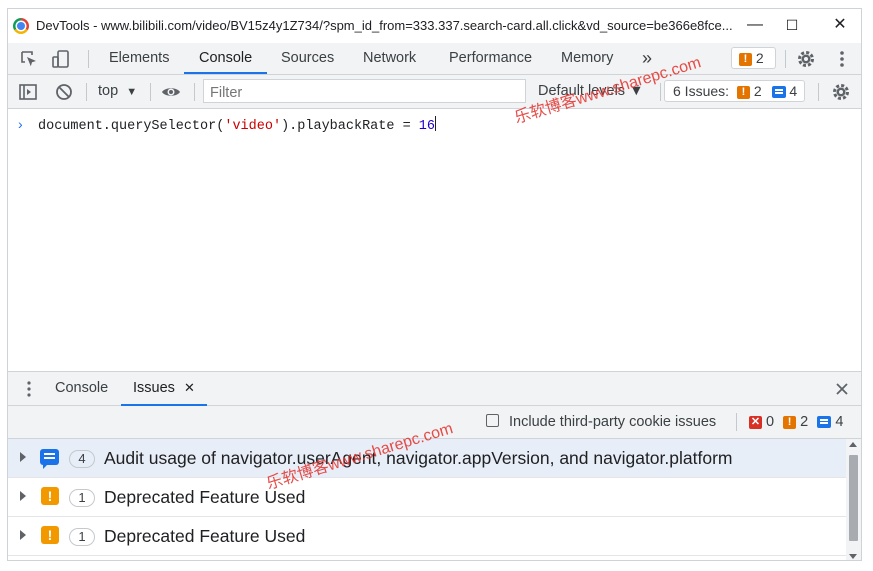 The width and height of the screenshot is (873, 571). Describe the element at coordinates (28, 92) in the screenshot. I see `show-sidebar-icon` at that location.